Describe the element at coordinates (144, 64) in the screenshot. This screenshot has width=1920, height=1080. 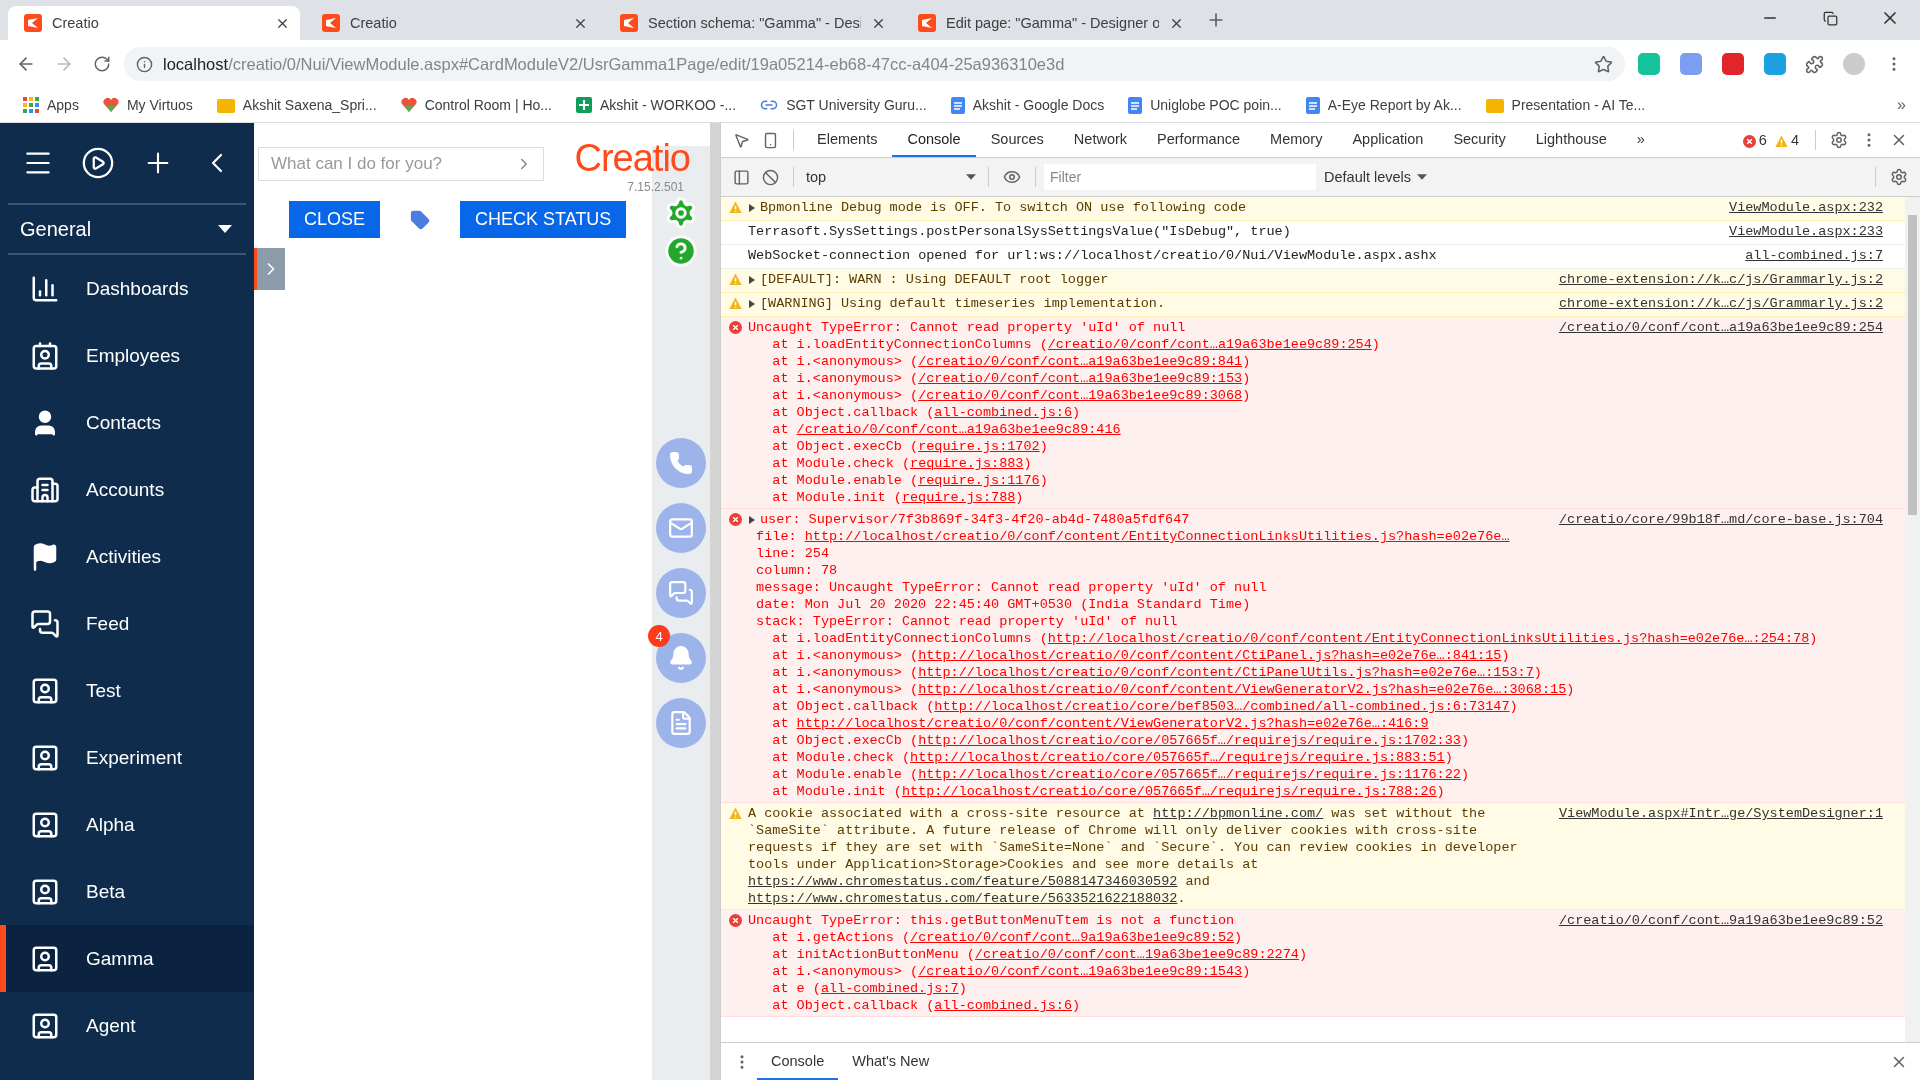
I see `info-icon` at that location.